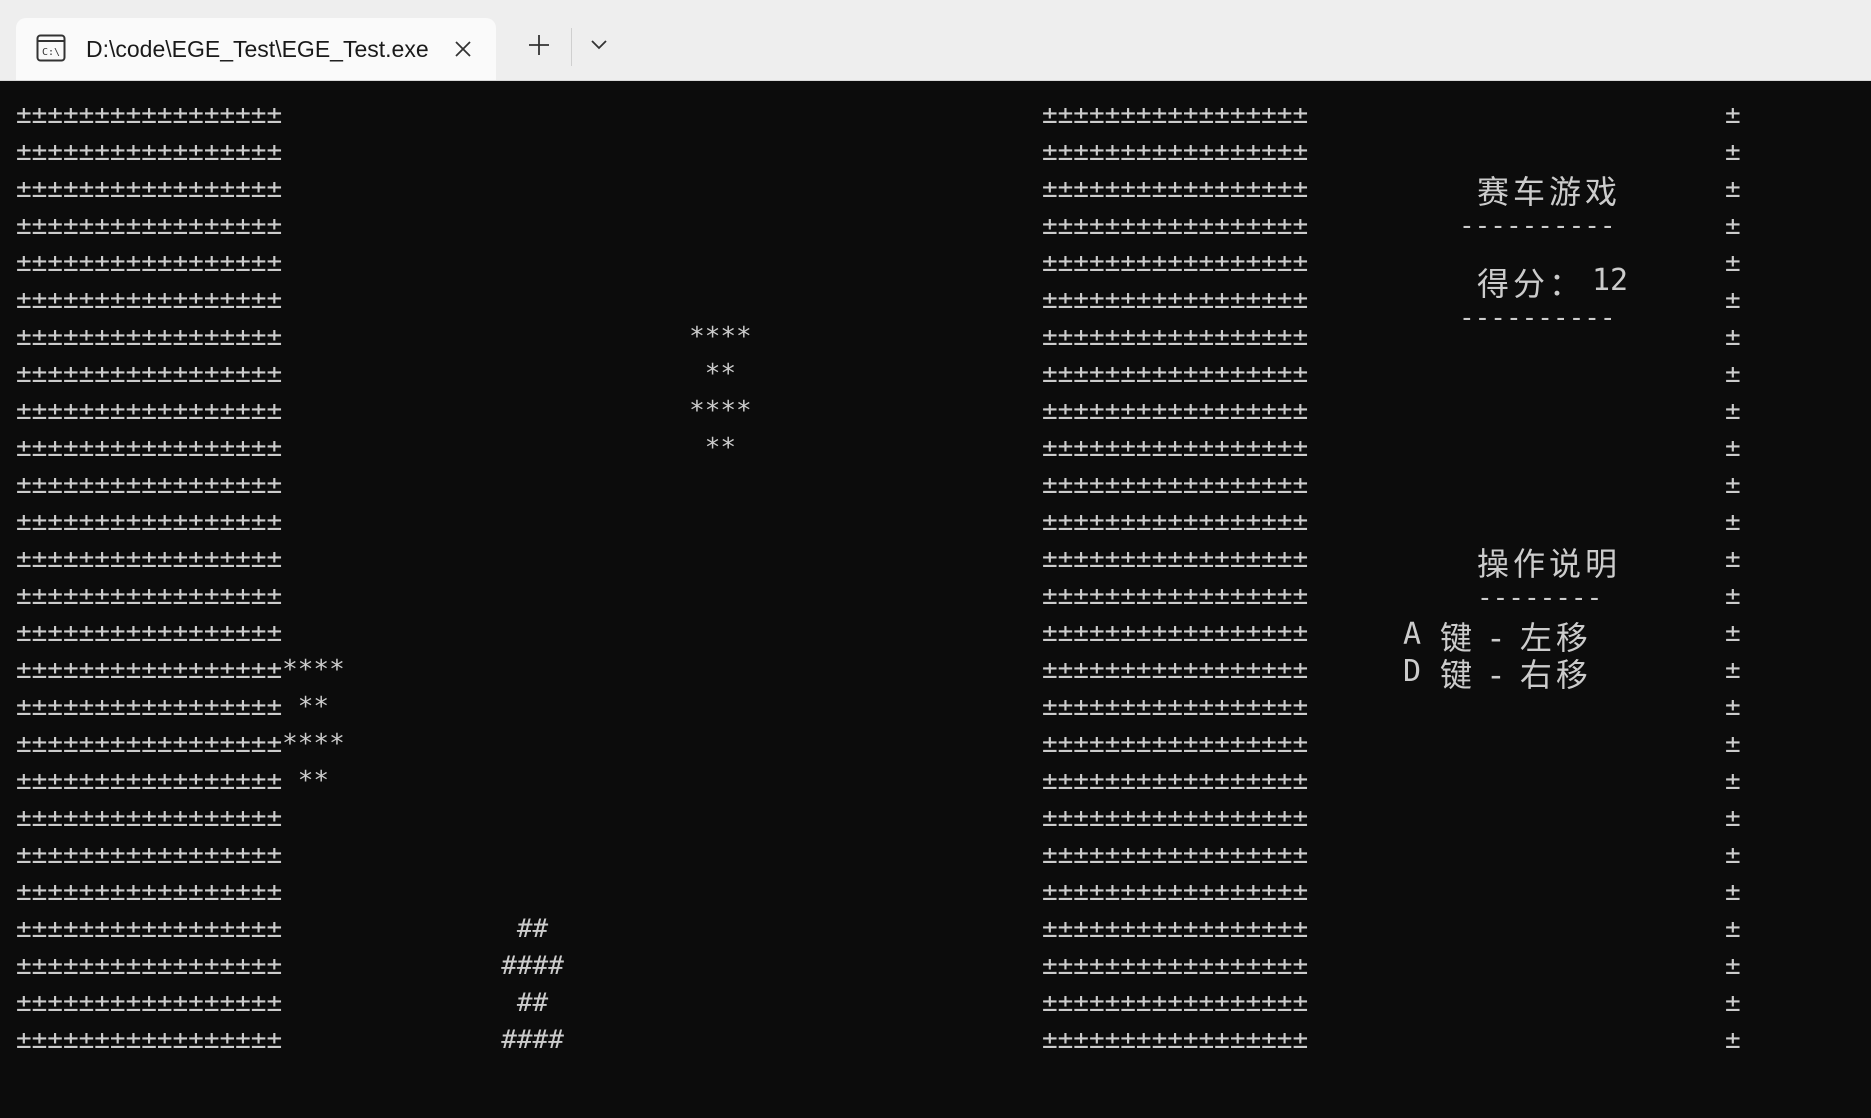 This screenshot has height=1118, width=1871. I want to click on score-label: 得分：, so click(1531, 284).